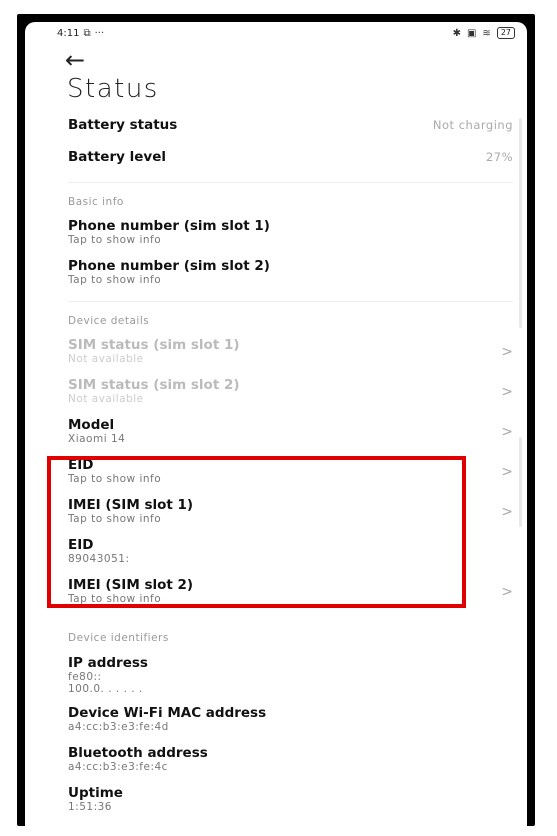 The height and width of the screenshot is (836, 557). What do you see at coordinates (87, 33) in the screenshot?
I see `cast-icon: ⧉` at bounding box center [87, 33].